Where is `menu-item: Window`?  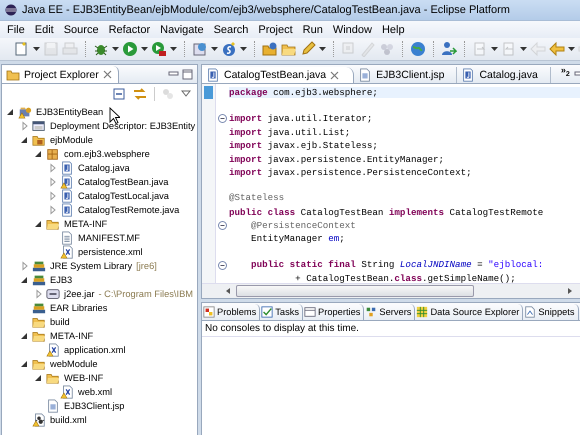 menu-item: Window is located at coordinates (352, 30).